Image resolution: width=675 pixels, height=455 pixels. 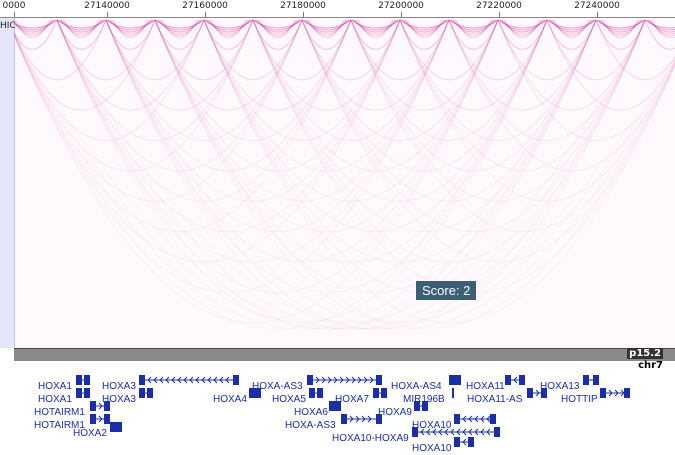 I want to click on ruler-label: 27200000, so click(x=401, y=6).